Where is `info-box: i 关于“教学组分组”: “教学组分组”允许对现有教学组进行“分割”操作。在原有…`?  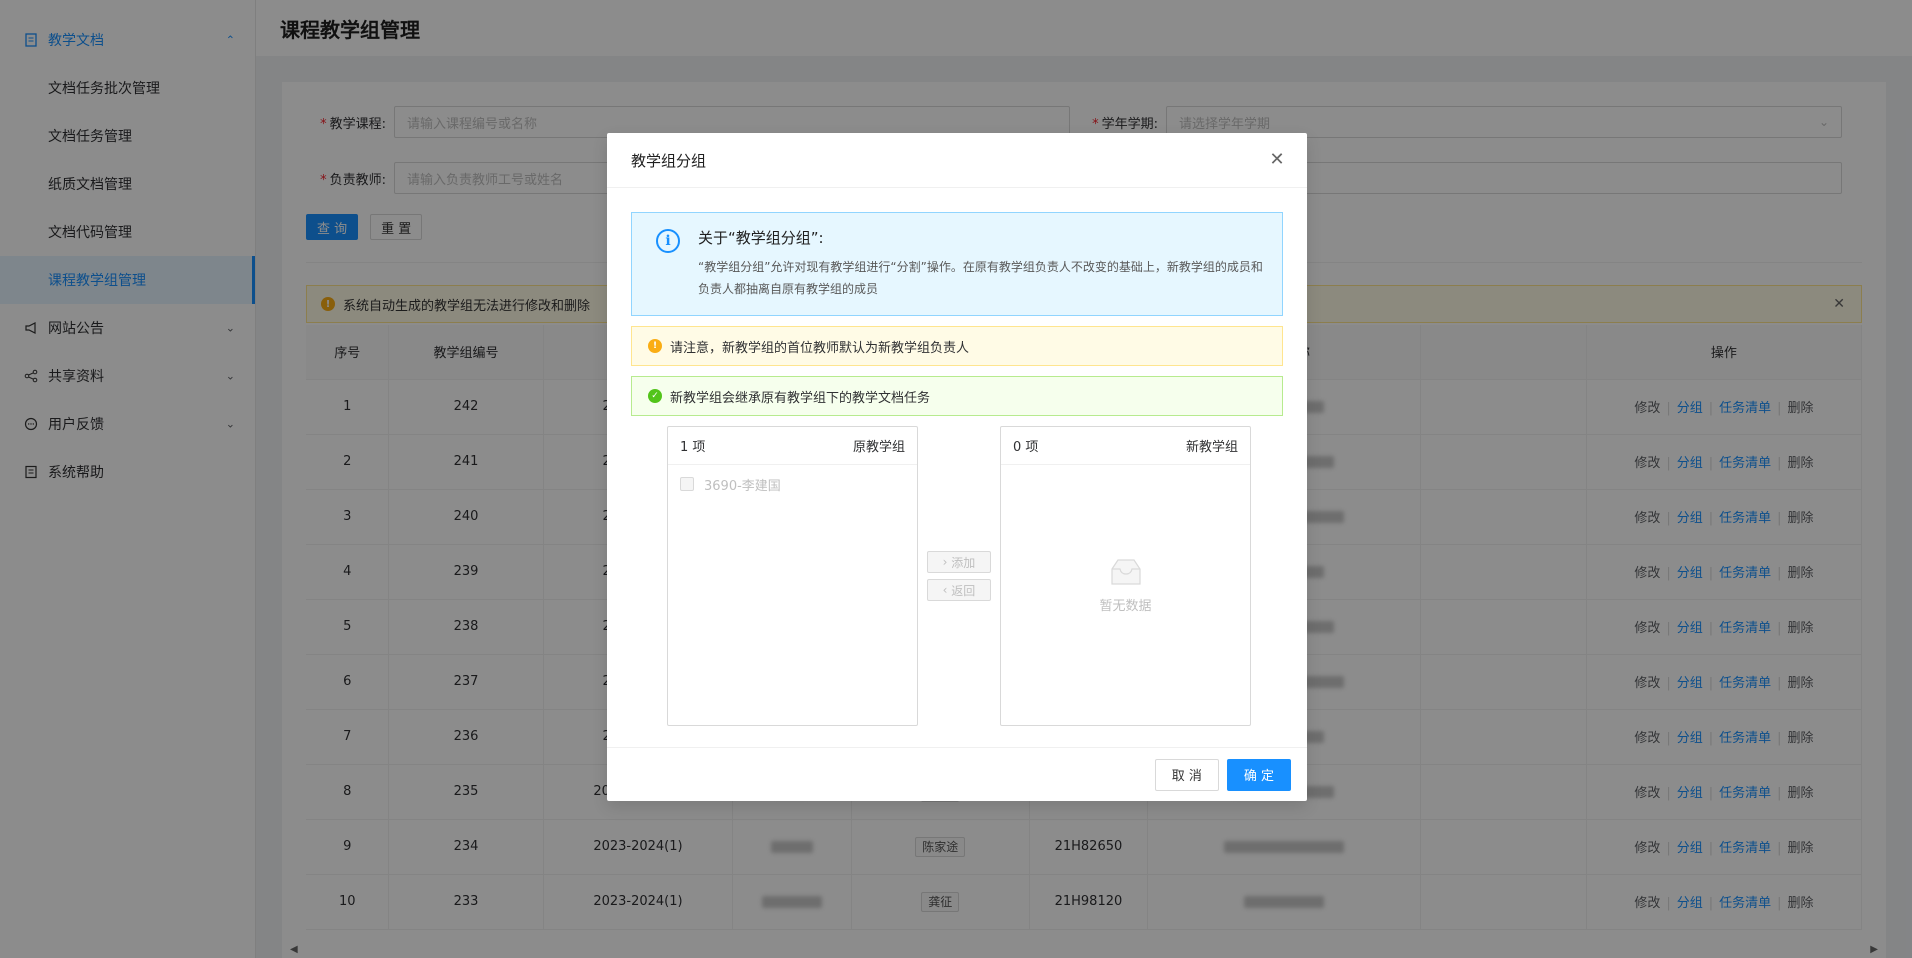 info-box: i 关于“教学组分组”: “教学组分组”允许对现有教学组进行“分割”操作。在原有… is located at coordinates (957, 264).